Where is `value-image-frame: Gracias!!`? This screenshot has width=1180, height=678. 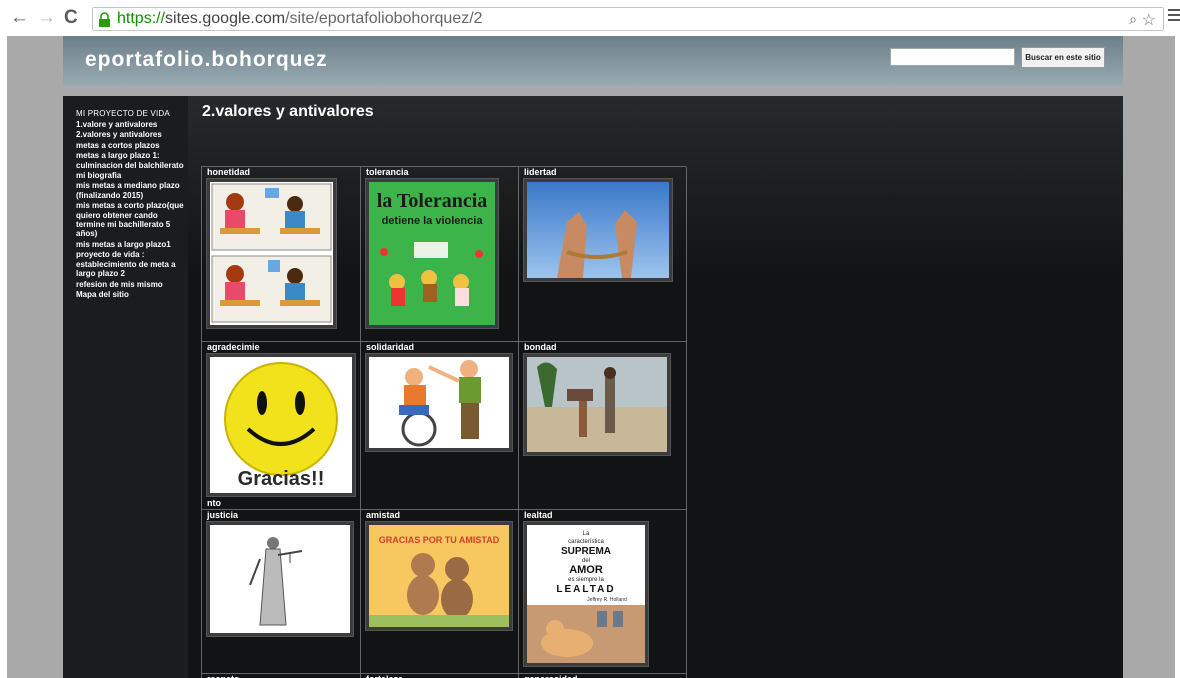
value-image-frame: Gracias!! is located at coordinates (281, 425).